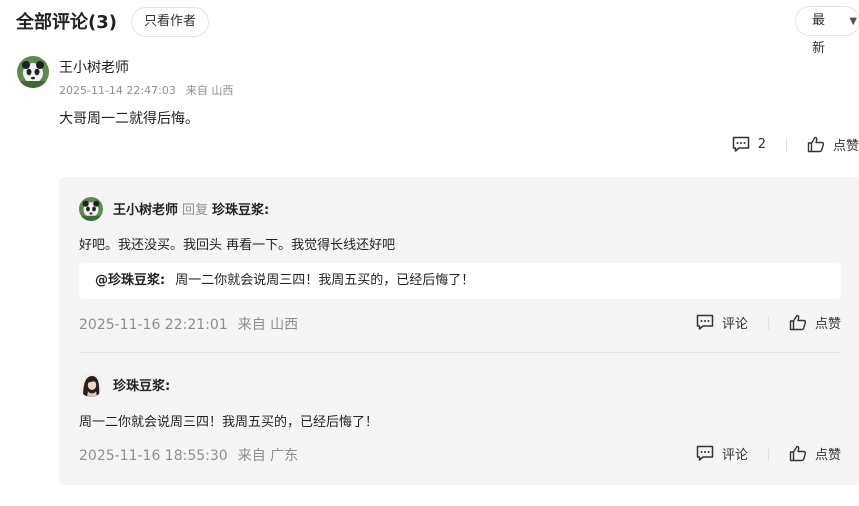 This screenshot has height=506, width=859. I want to click on reply-count-button: 2, so click(749, 144).